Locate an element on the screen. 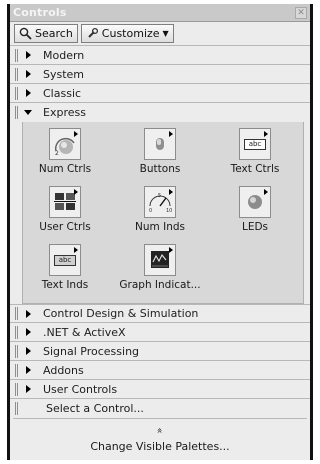 The height and width of the screenshot is (464, 320). leds-item: LEDs is located at coordinates (255, 209).